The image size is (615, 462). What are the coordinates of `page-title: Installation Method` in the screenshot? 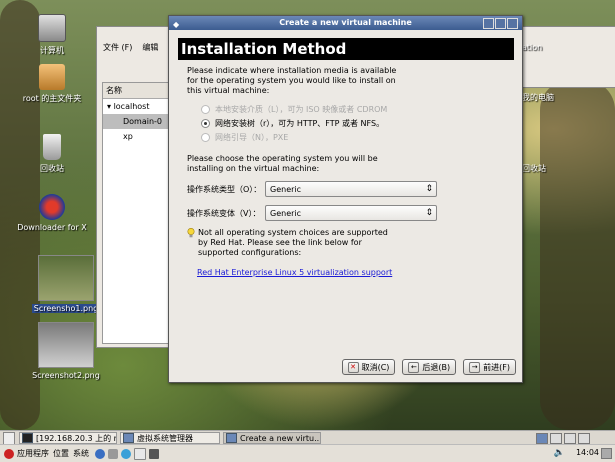 It's located at (346, 49).